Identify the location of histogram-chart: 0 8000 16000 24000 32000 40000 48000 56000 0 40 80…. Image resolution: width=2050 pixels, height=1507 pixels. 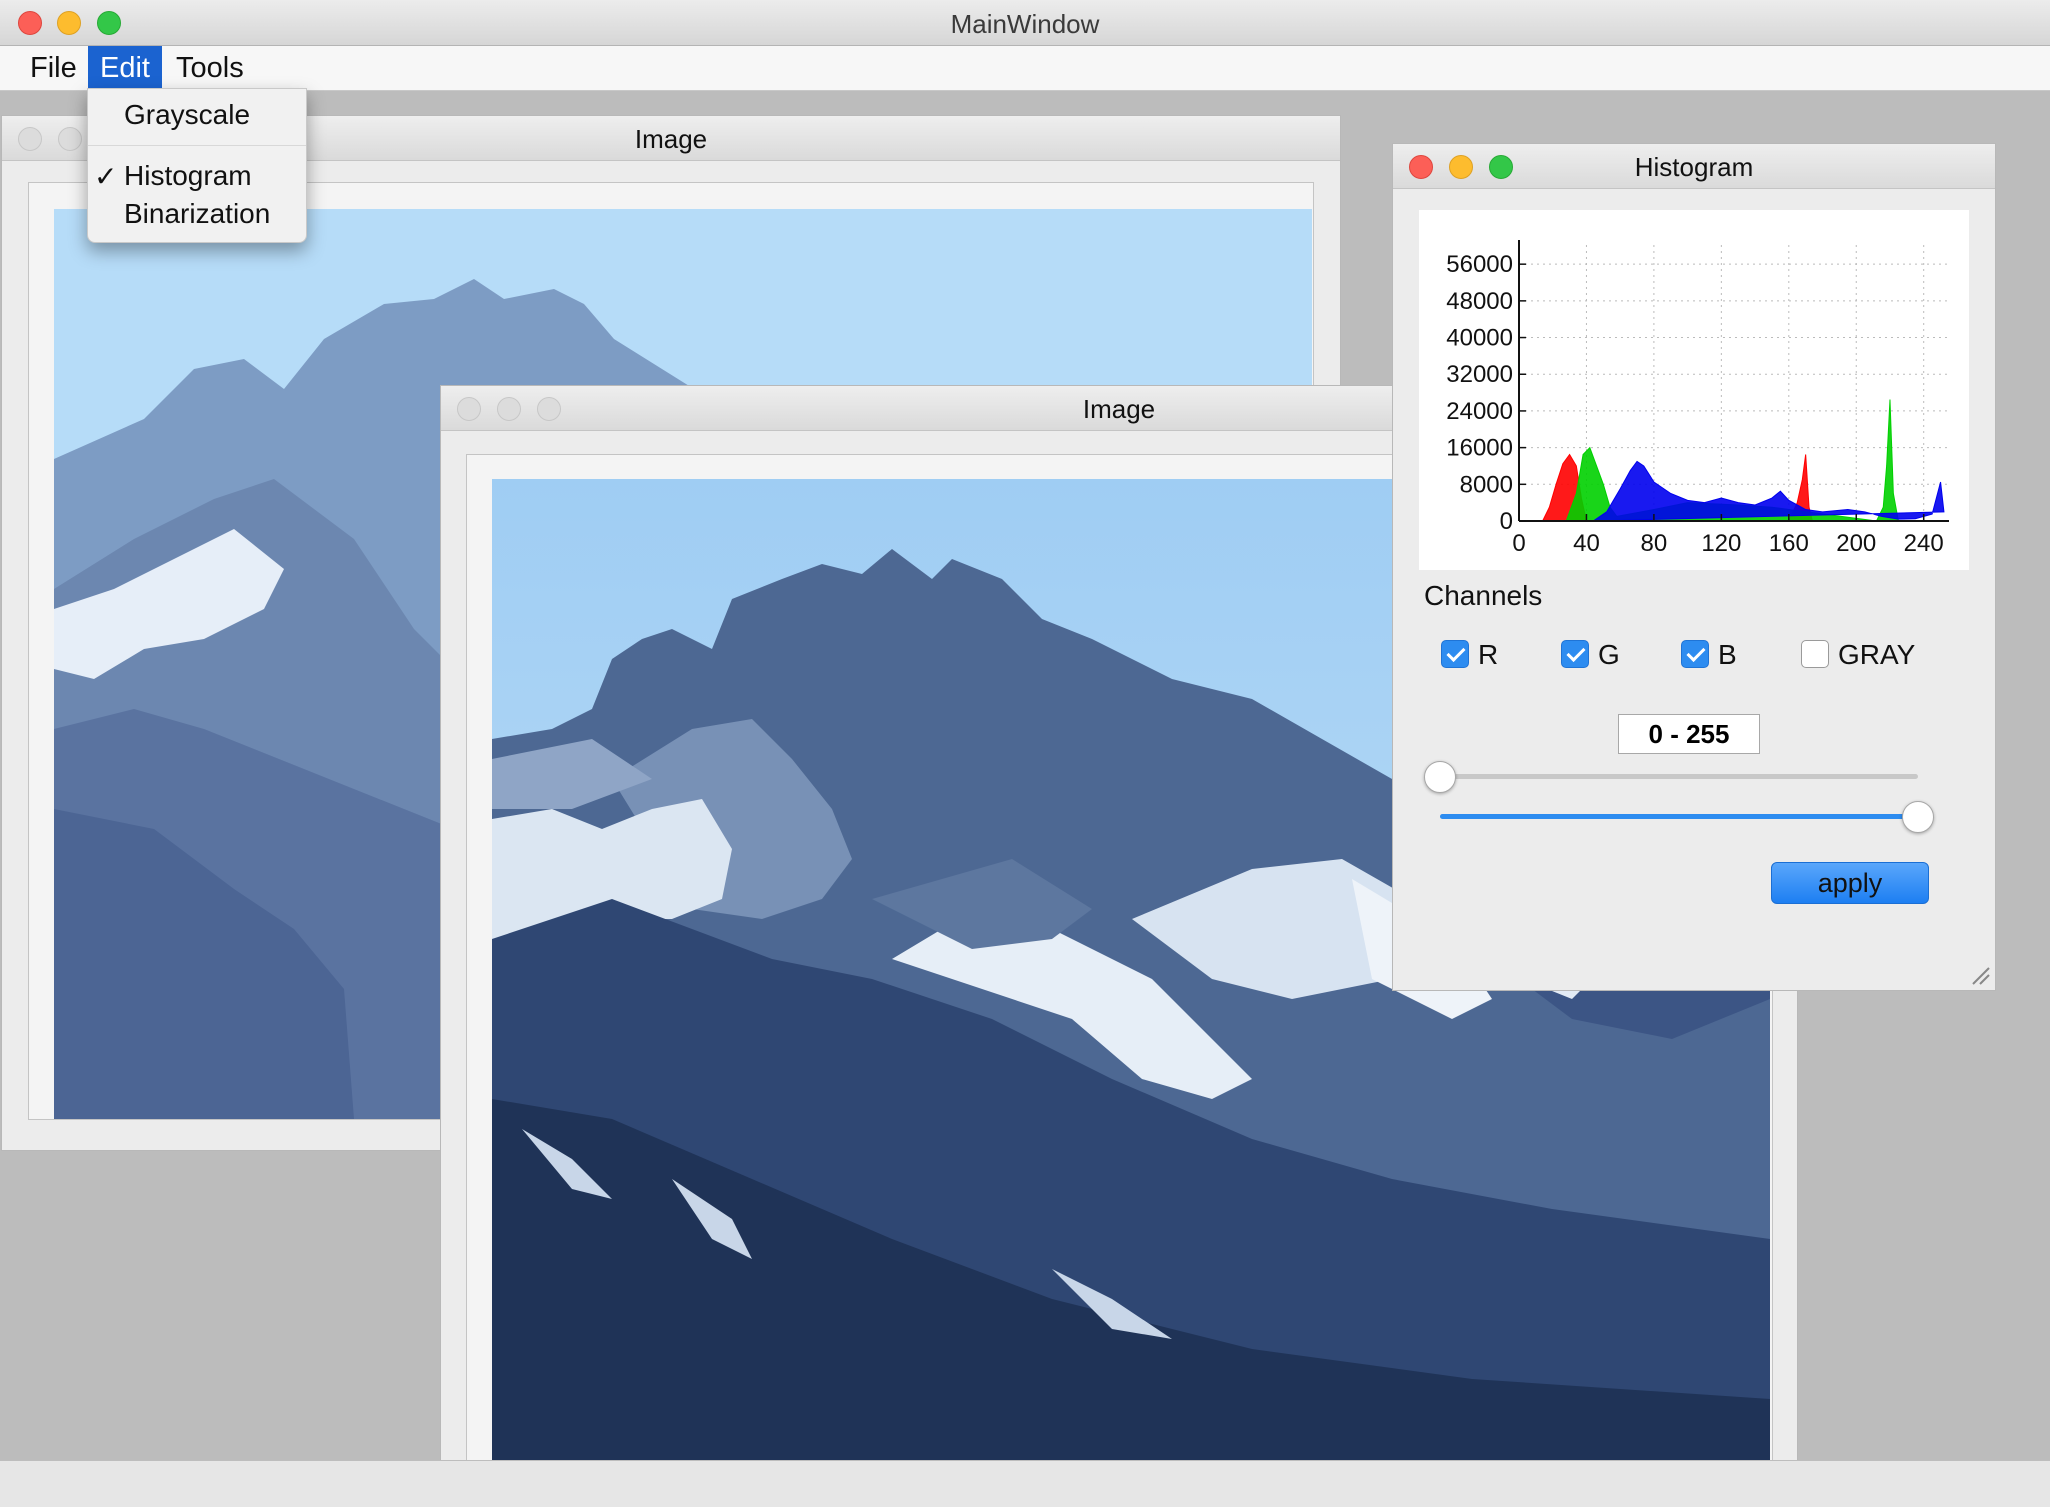
(1694, 390).